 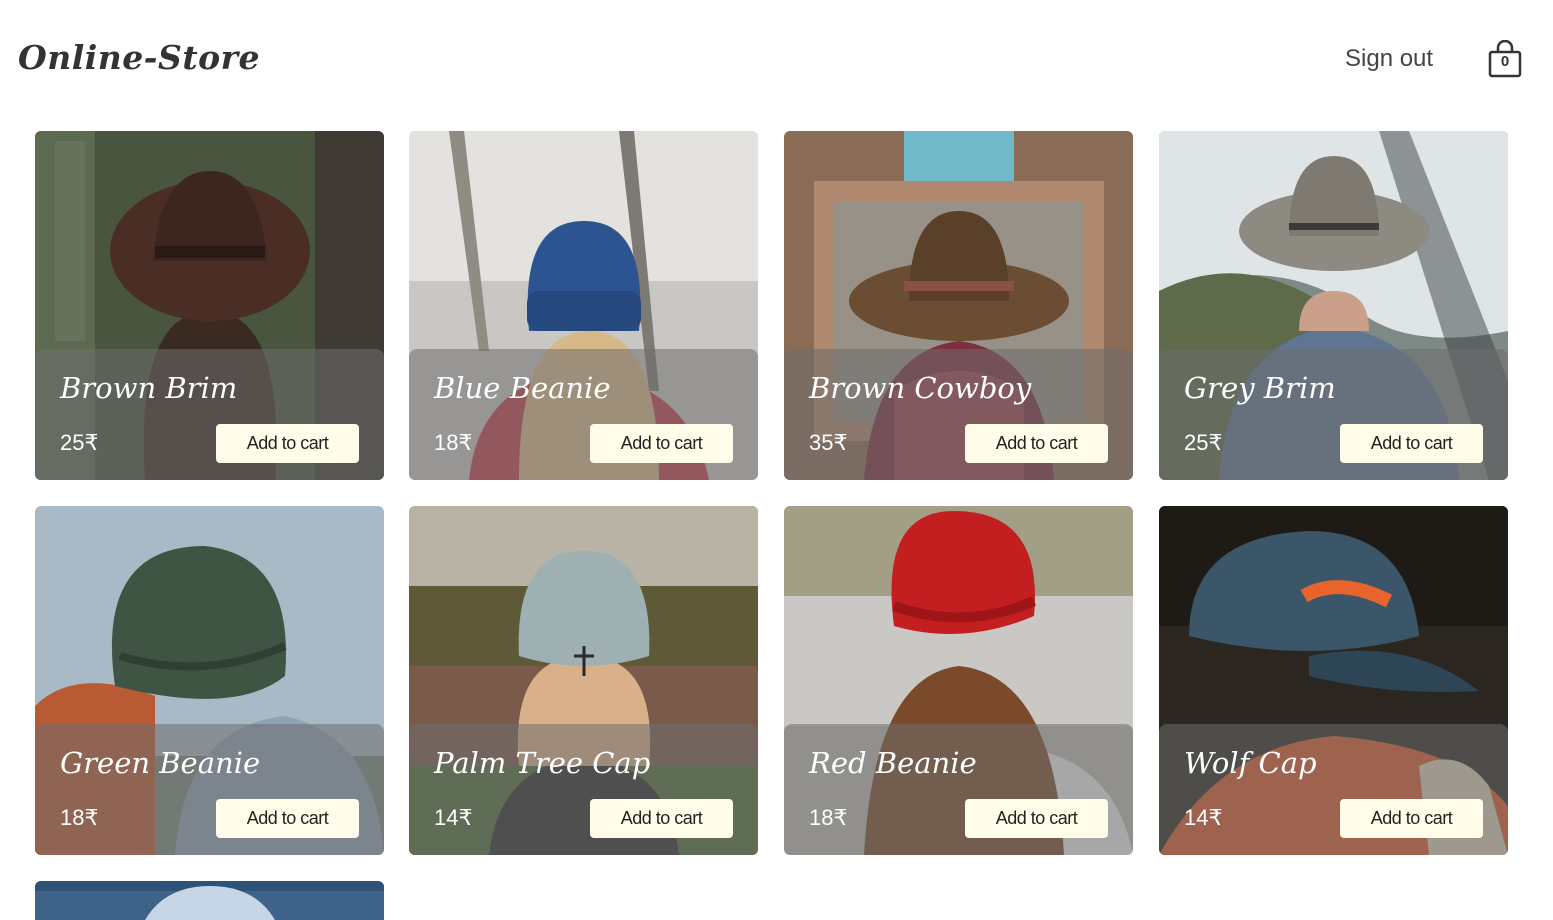 What do you see at coordinates (958, 680) in the screenshot?
I see `product-card: Red Beanie 18₹ Add to cart` at bounding box center [958, 680].